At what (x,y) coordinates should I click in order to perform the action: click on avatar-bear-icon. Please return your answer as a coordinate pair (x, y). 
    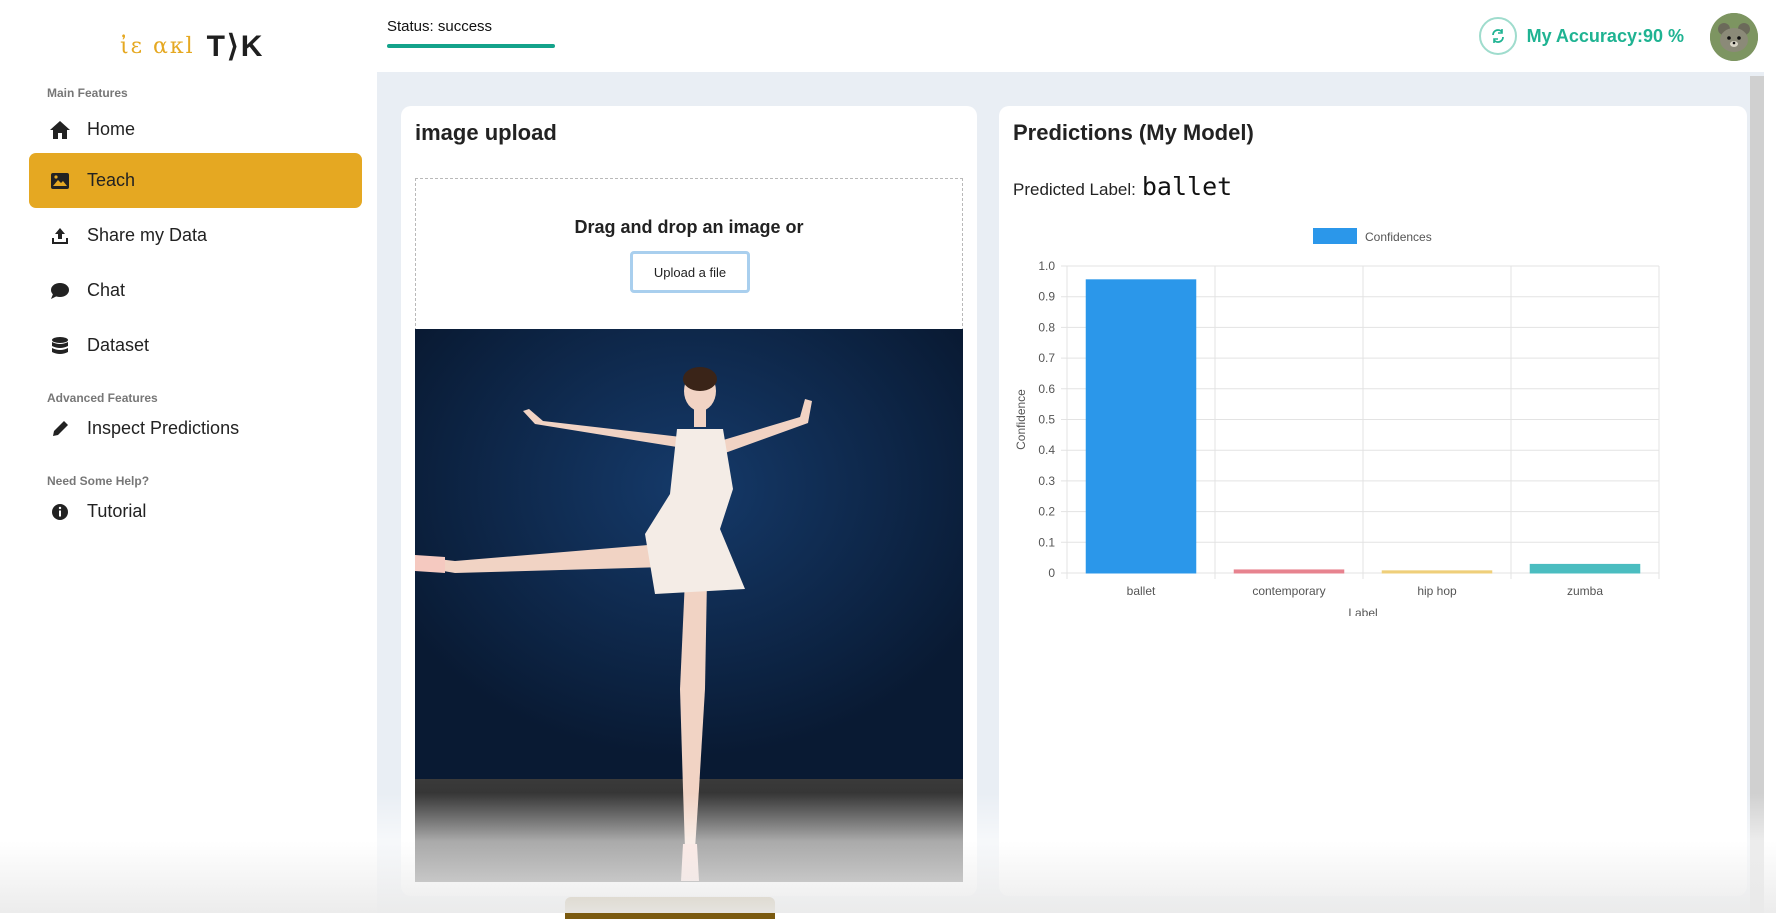
    Looking at the image, I should click on (1734, 37).